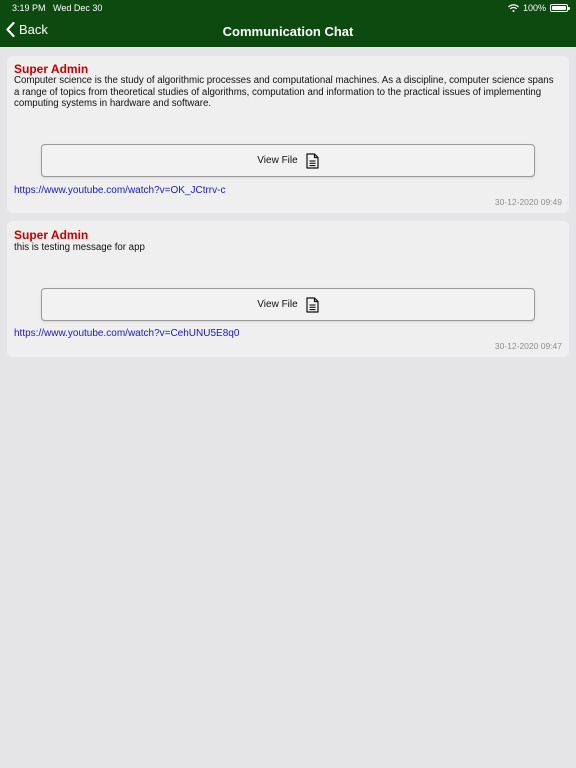 The height and width of the screenshot is (768, 576). I want to click on page-title: Communication Chat, so click(288, 31).